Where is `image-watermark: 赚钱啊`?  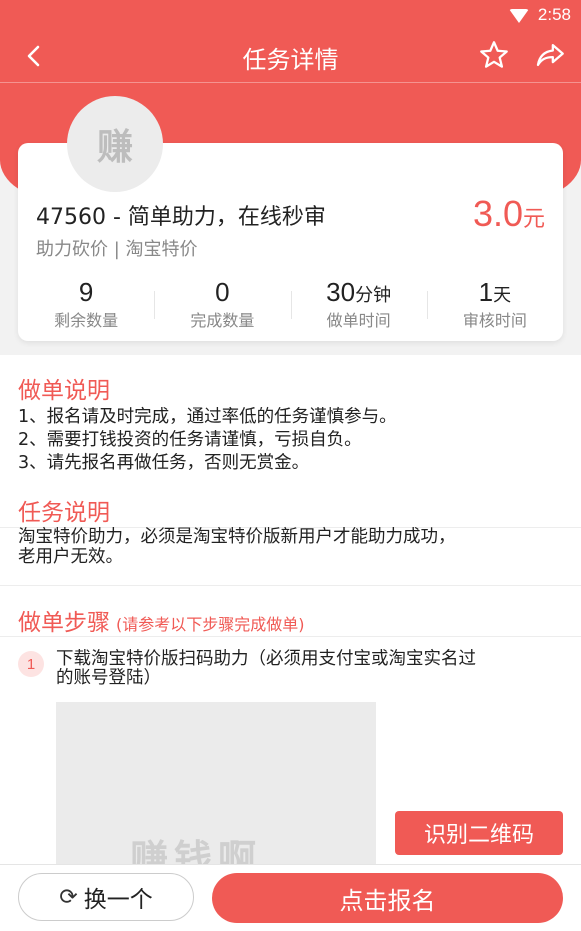
image-watermark: 赚钱啊 is located at coordinates (196, 851).